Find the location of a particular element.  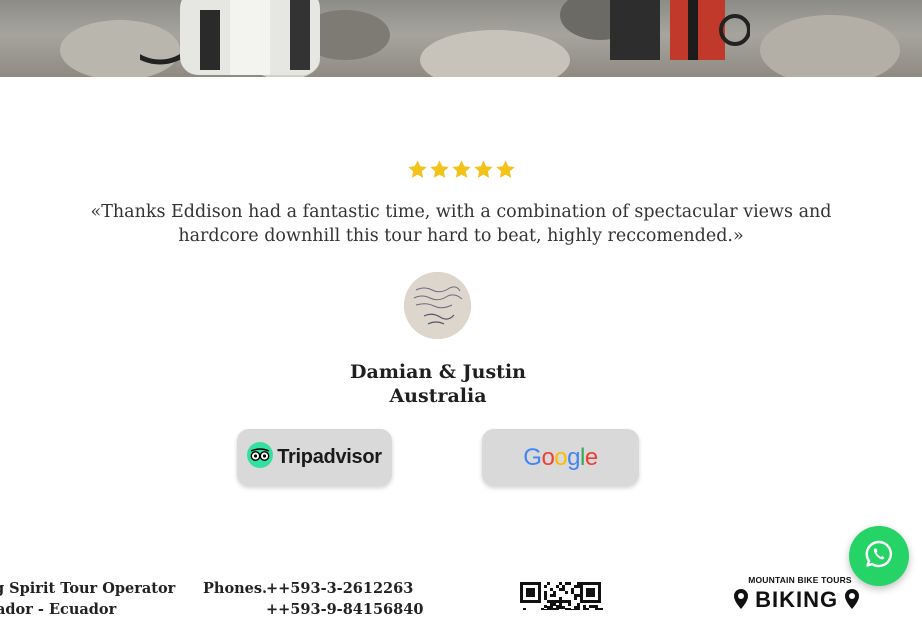

testimonial-author: Damian & Justin Australia is located at coordinates (438, 384).